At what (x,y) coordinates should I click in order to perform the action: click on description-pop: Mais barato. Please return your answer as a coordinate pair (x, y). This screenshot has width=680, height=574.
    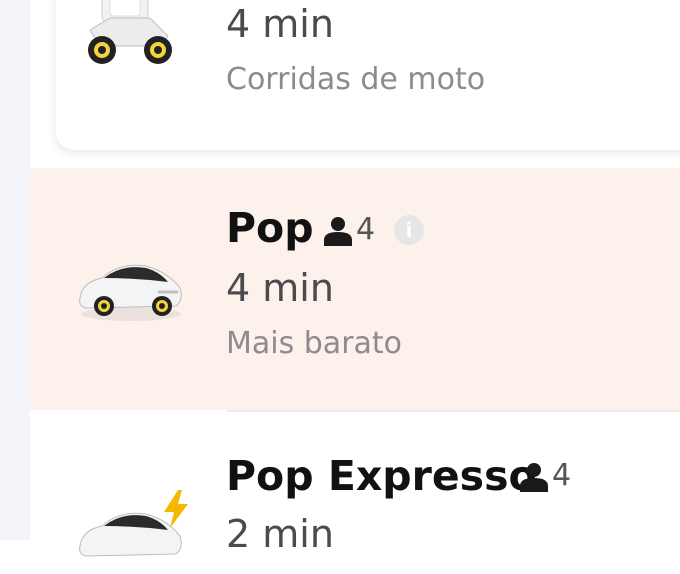
    Looking at the image, I should click on (314, 343).